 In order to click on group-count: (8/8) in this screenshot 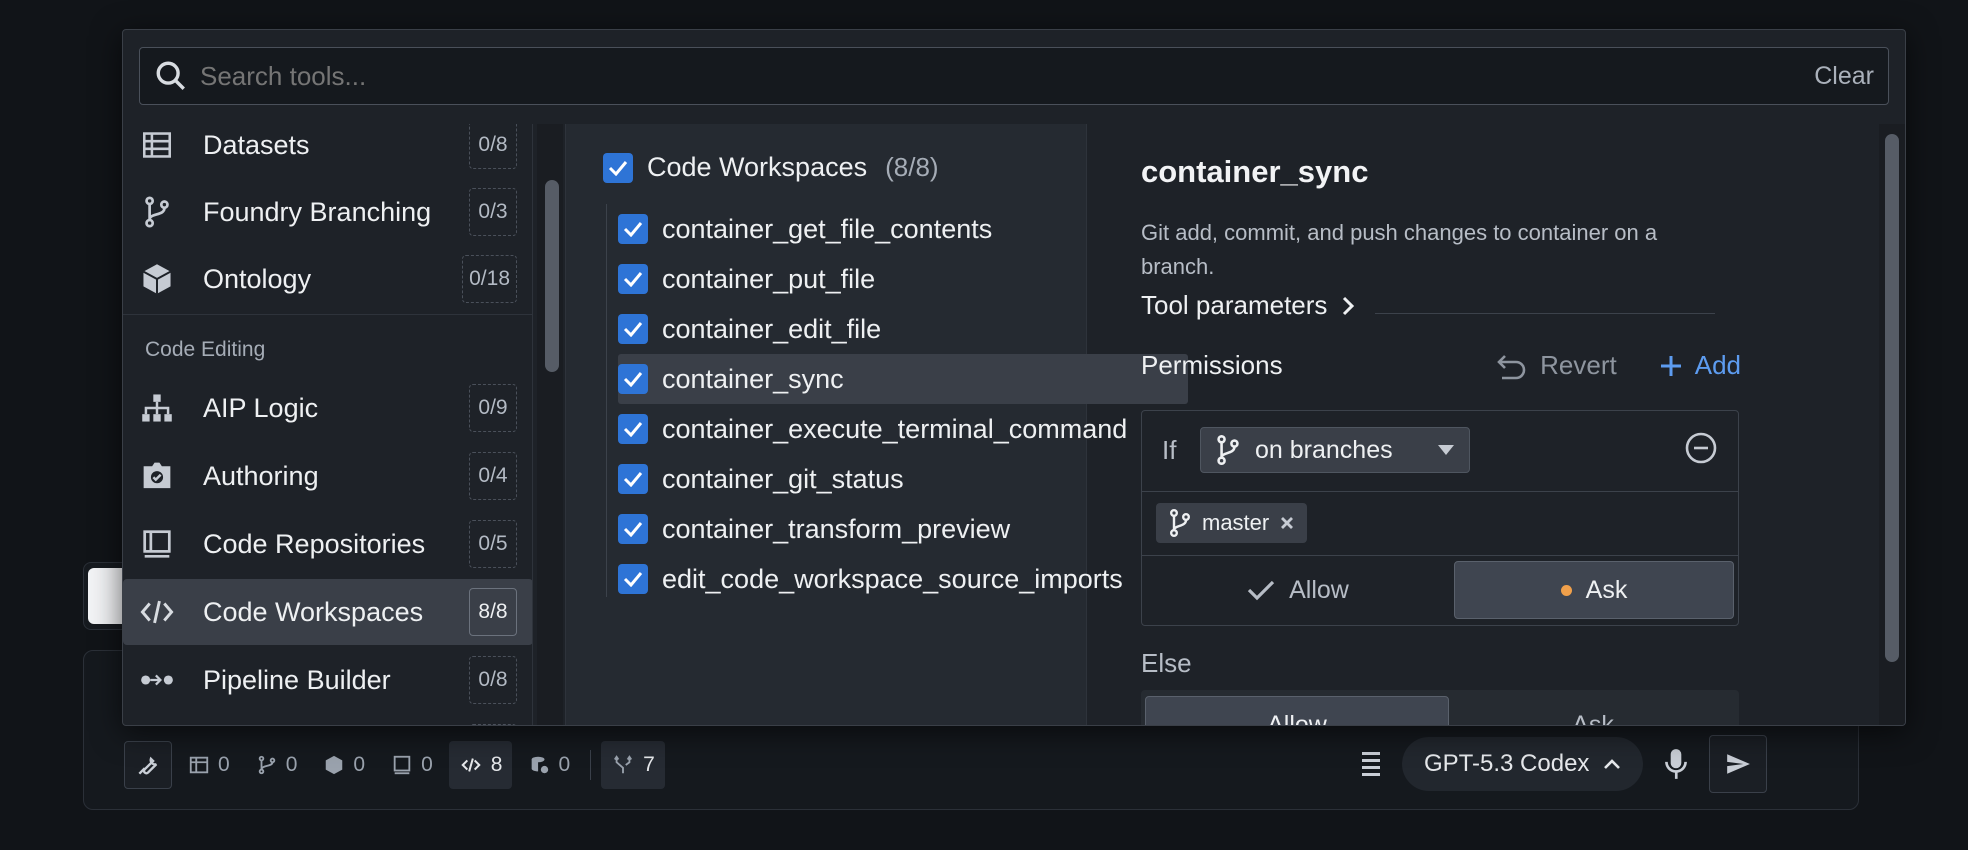, I will do `click(912, 167)`.